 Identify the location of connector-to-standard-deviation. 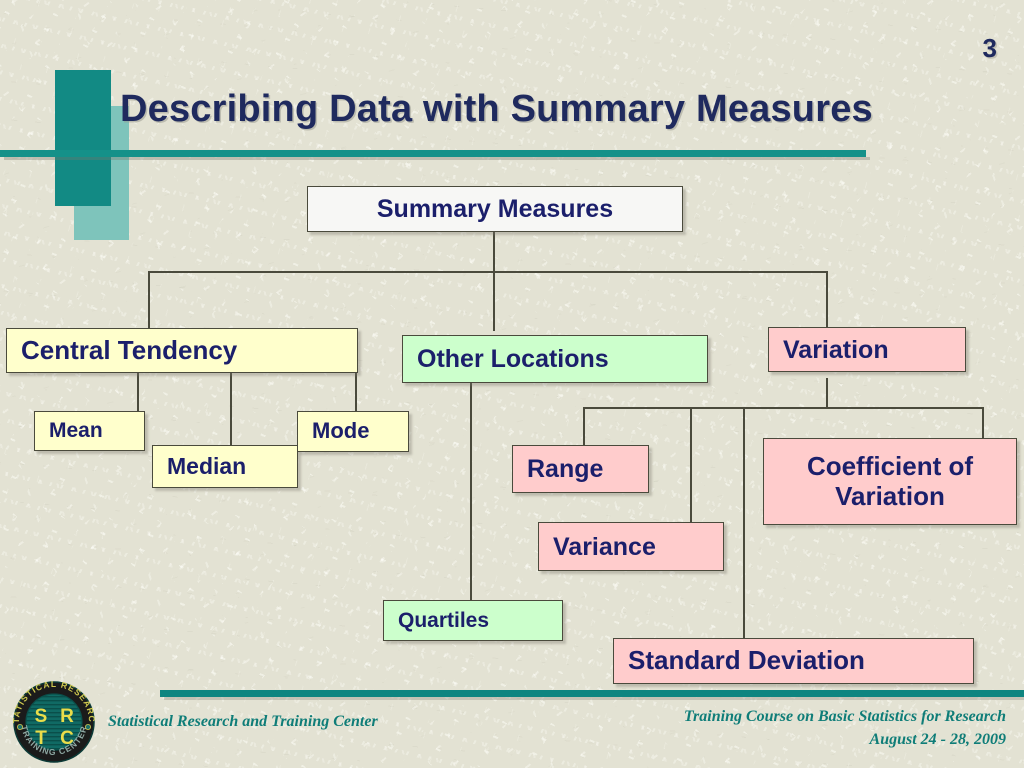
(744, 522).